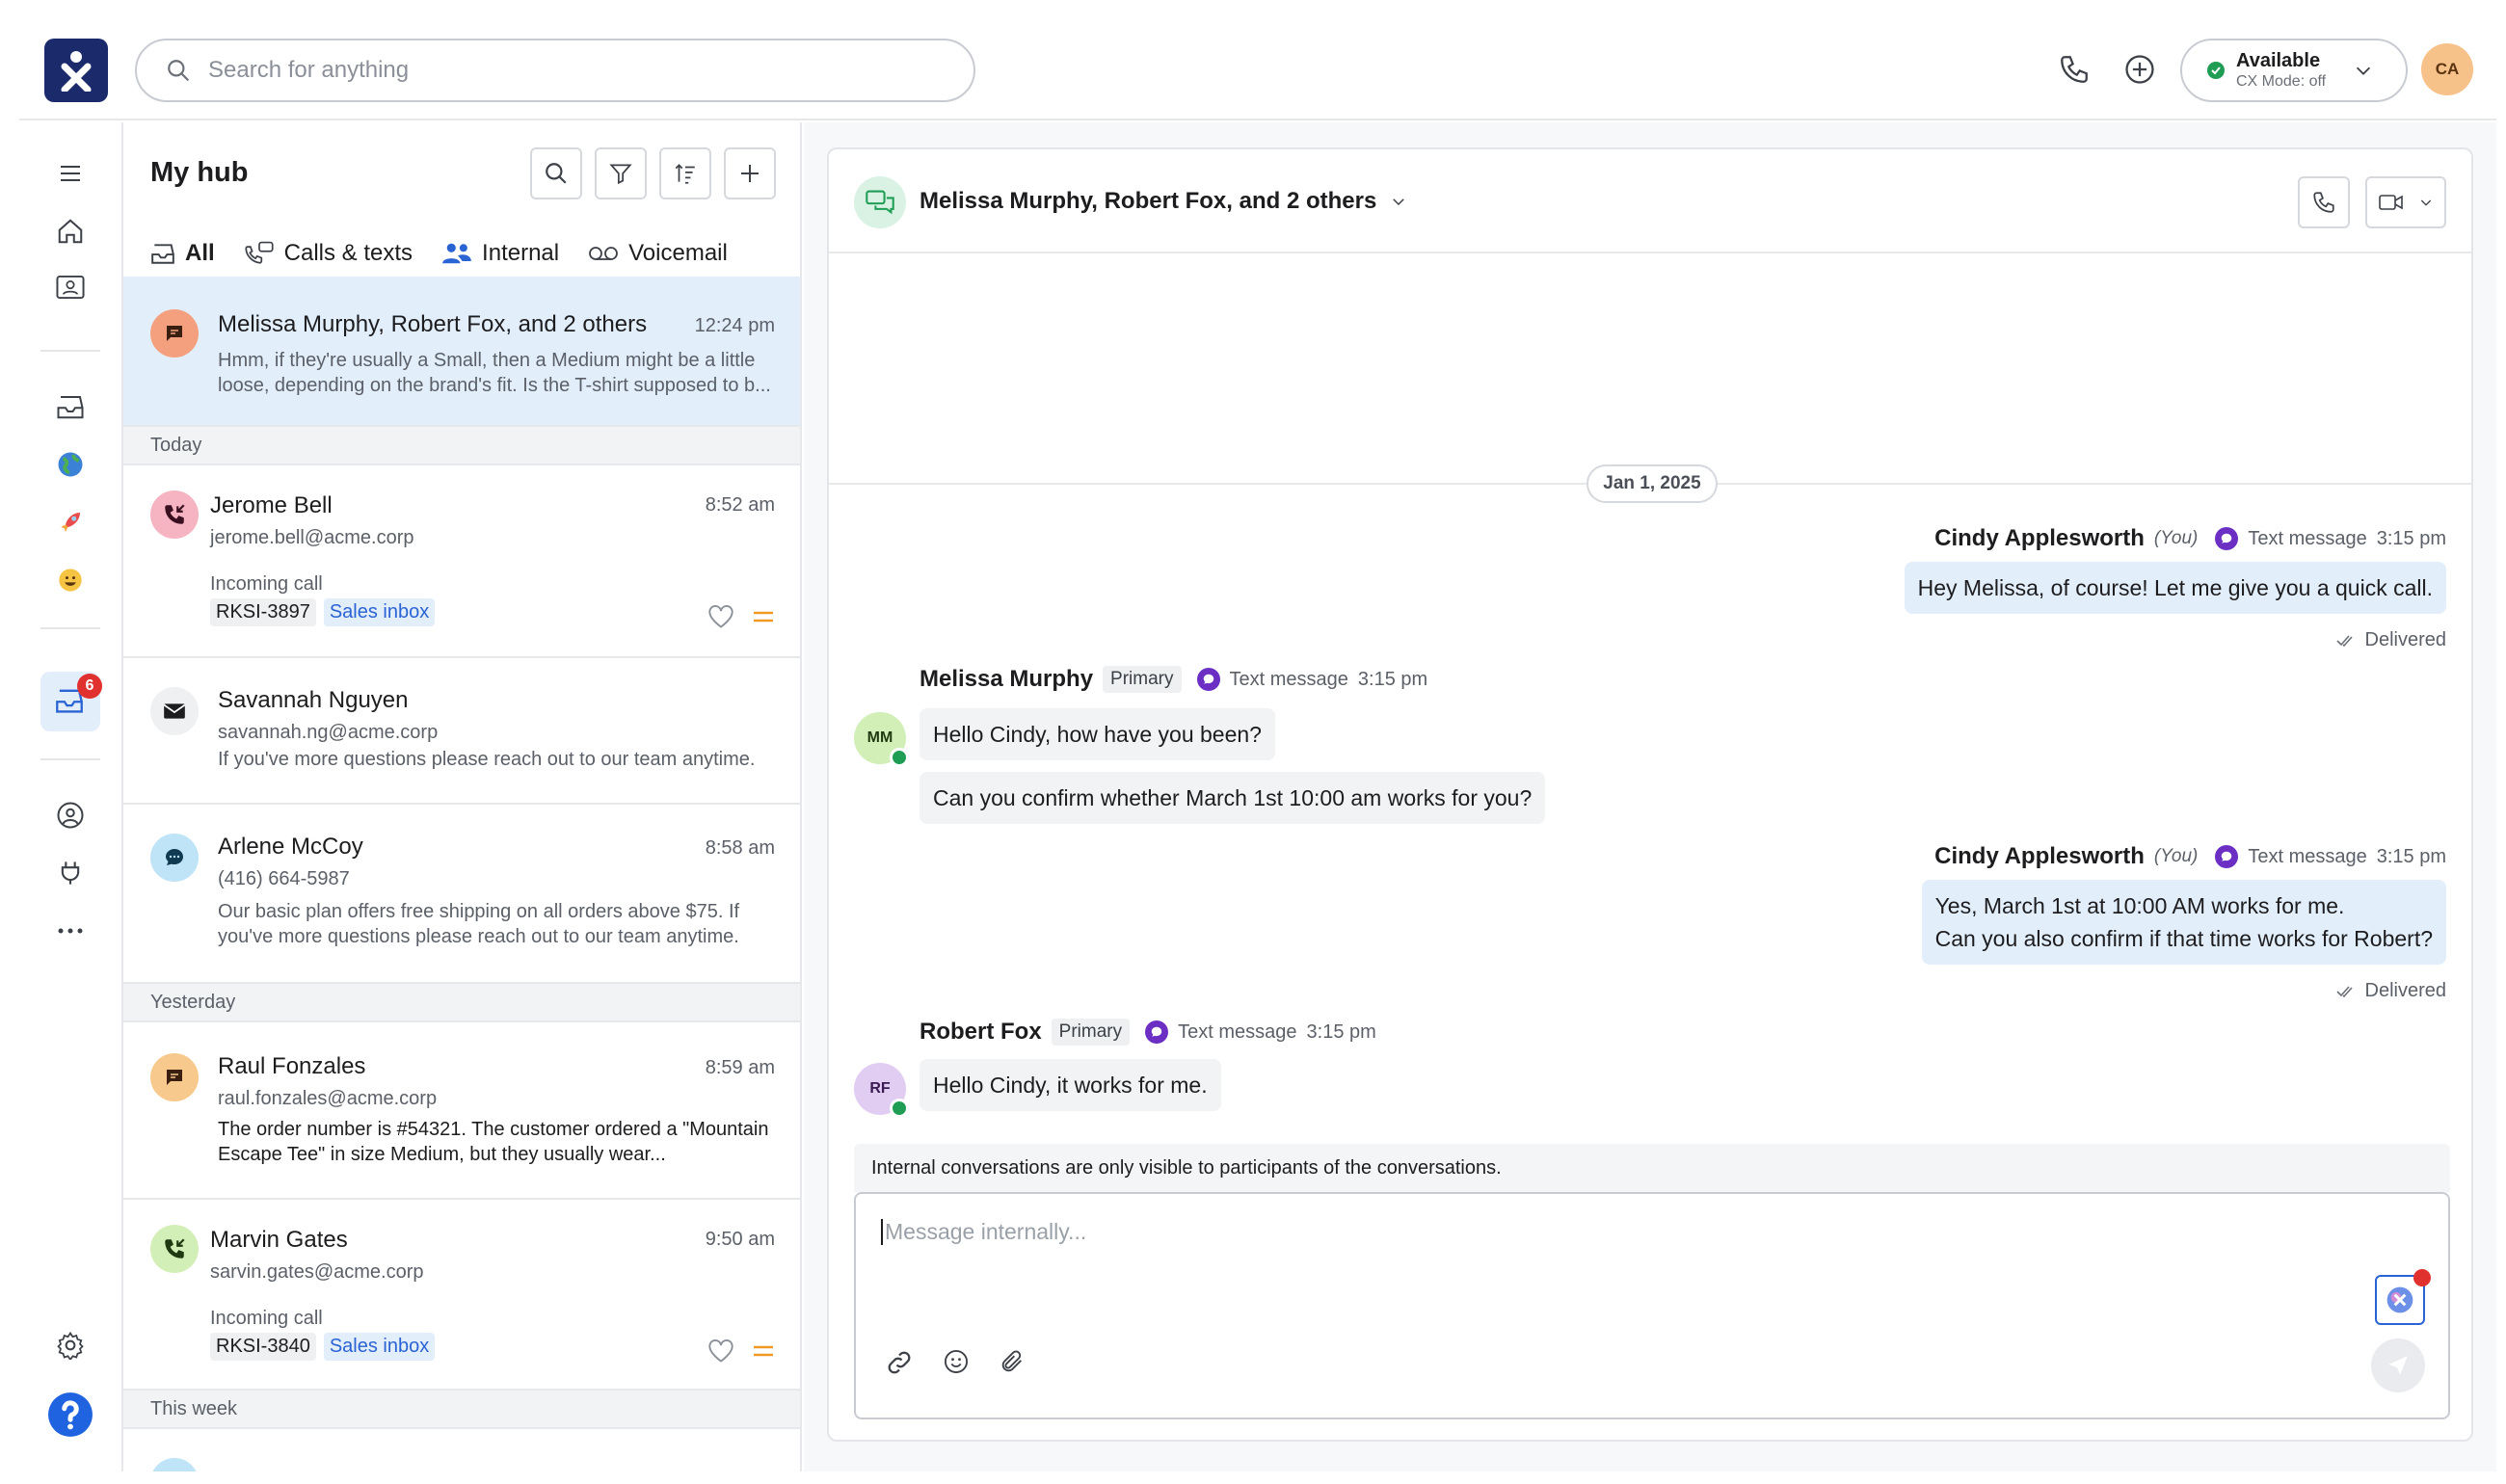 The image size is (2506, 1484). I want to click on conversation-time: 12:24 pm, so click(734, 325).